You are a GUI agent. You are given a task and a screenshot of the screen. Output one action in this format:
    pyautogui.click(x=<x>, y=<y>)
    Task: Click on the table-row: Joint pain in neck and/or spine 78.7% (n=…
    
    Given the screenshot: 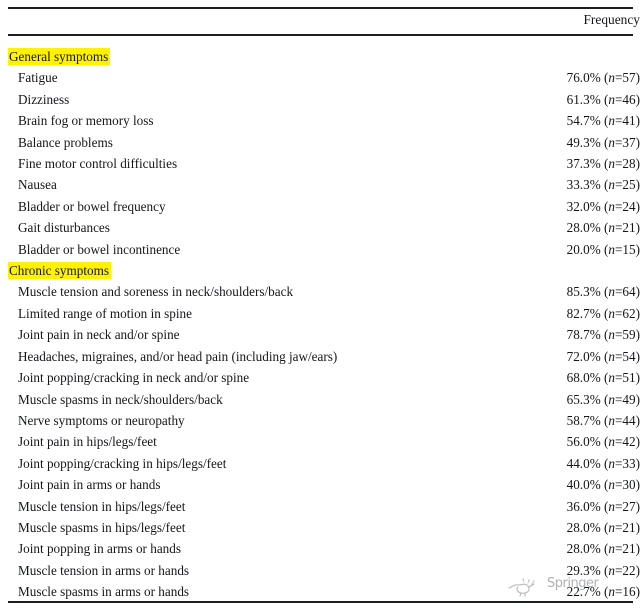 What is the action you would take?
    pyautogui.click(x=320, y=334)
    